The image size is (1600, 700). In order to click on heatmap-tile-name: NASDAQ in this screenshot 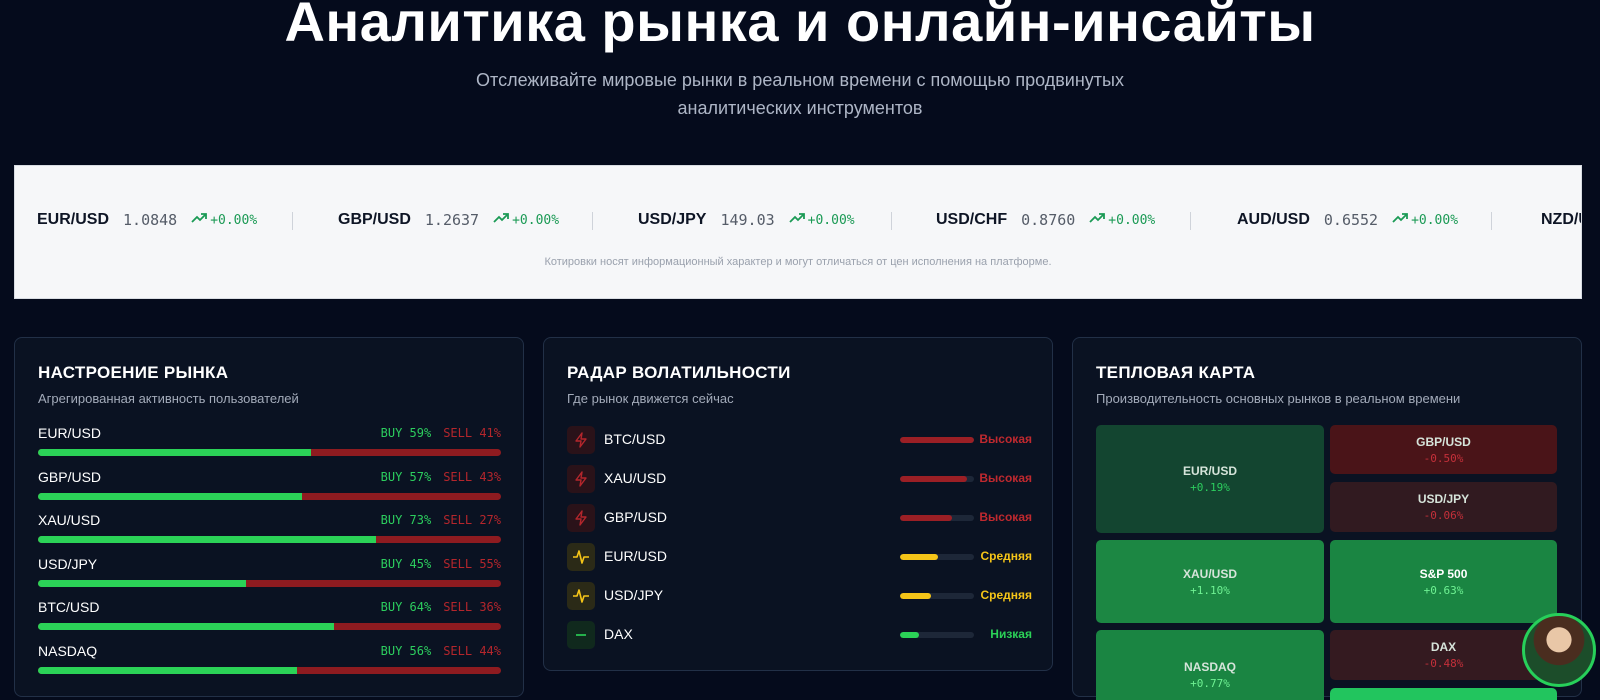, I will do `click(1209, 667)`.